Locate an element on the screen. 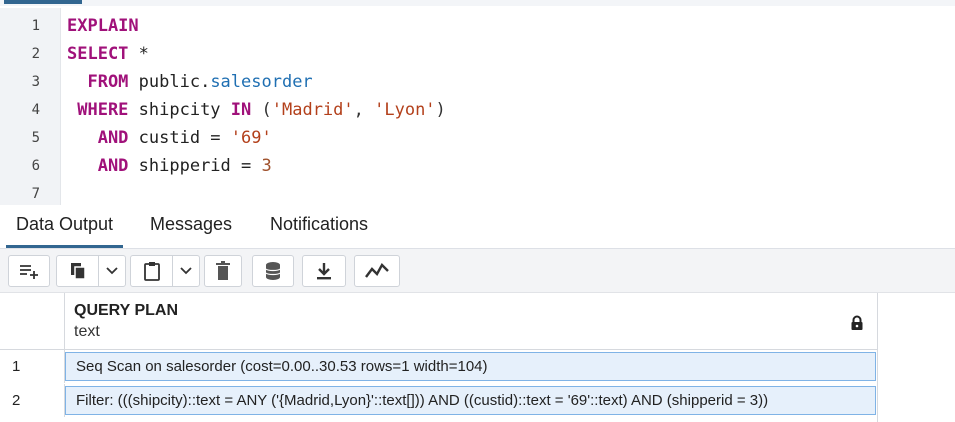  code-token: 'Madrid' is located at coordinates (312, 110).